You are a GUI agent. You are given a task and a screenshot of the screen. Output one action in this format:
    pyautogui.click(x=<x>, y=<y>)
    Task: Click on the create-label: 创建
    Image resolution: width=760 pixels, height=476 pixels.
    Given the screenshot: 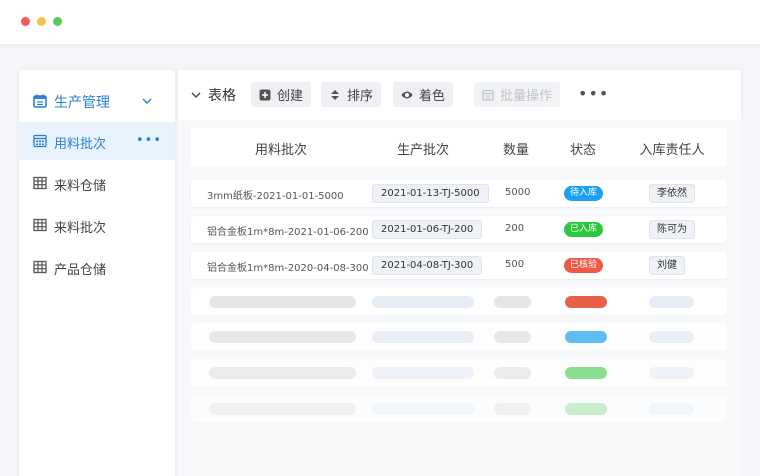 What is the action you would take?
    pyautogui.click(x=290, y=96)
    